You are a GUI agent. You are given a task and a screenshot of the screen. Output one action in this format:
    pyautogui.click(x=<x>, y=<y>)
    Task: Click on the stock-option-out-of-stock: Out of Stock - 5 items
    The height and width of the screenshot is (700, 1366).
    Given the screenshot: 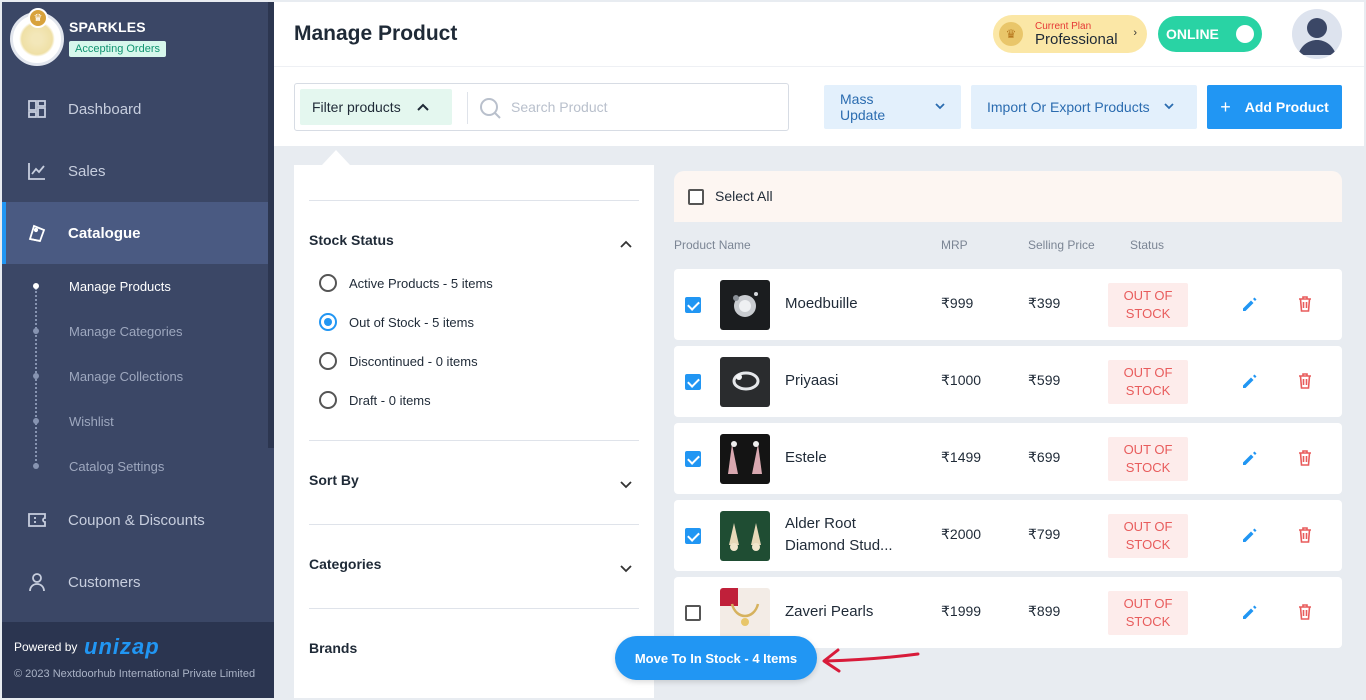 What is the action you would take?
    pyautogui.click(x=396, y=322)
    